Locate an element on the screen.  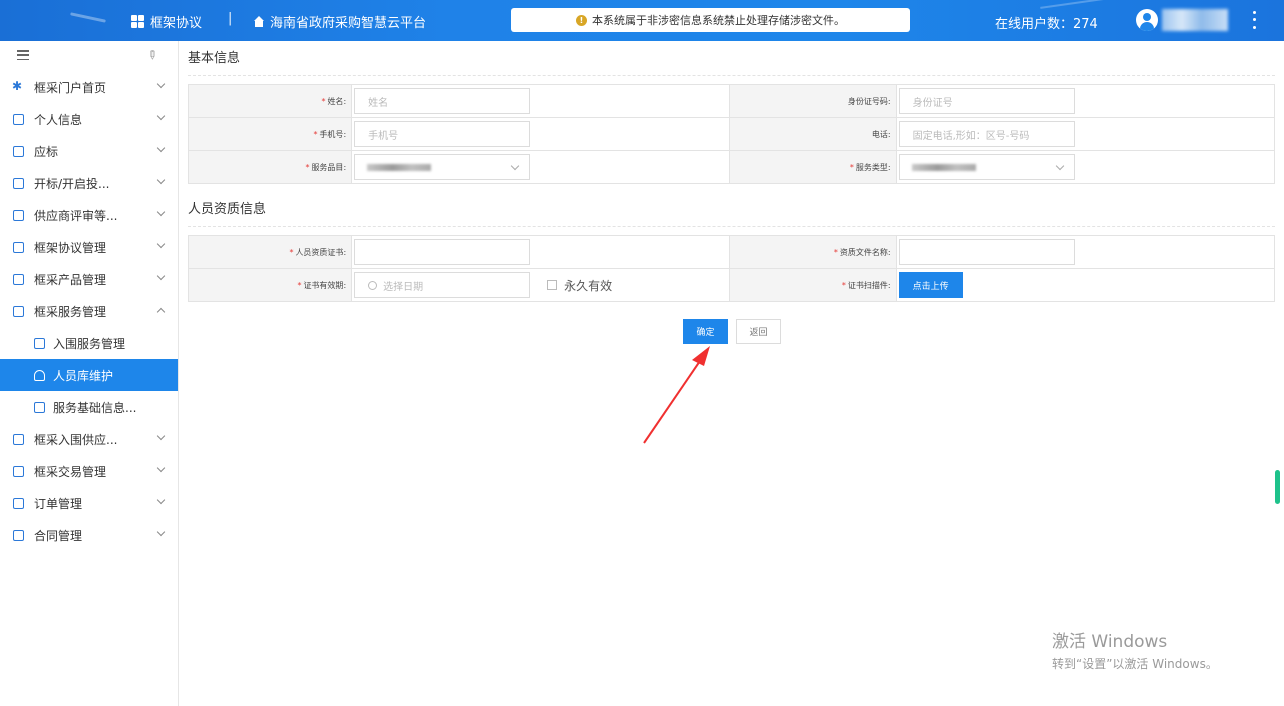
notice-text: 本系统属于非涉密信息系统禁止处理存储涉密文件。 is located at coordinates (718, 20).